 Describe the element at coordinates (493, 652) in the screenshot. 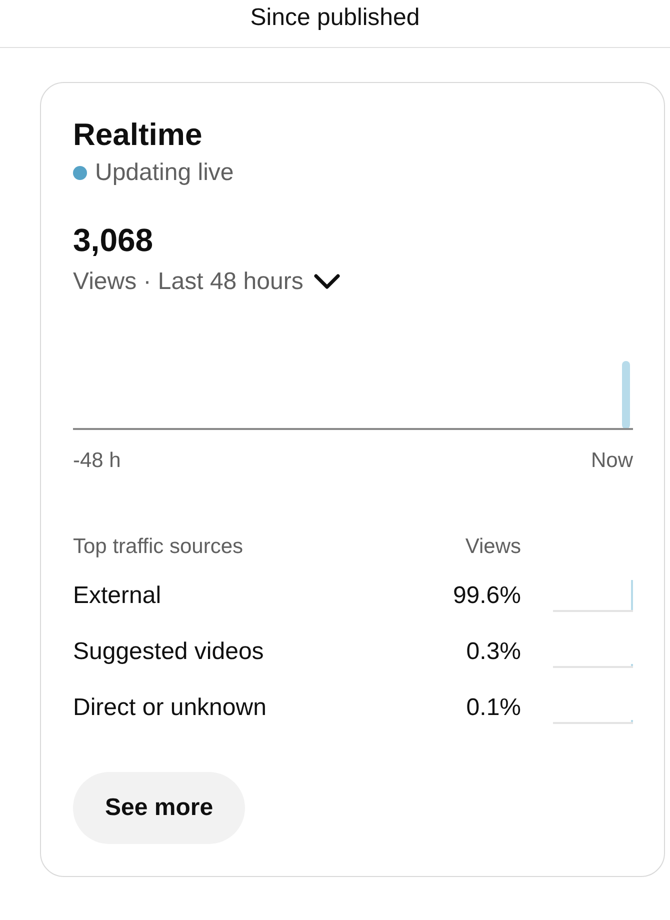

I see `traffic-value: 0.3%` at that location.